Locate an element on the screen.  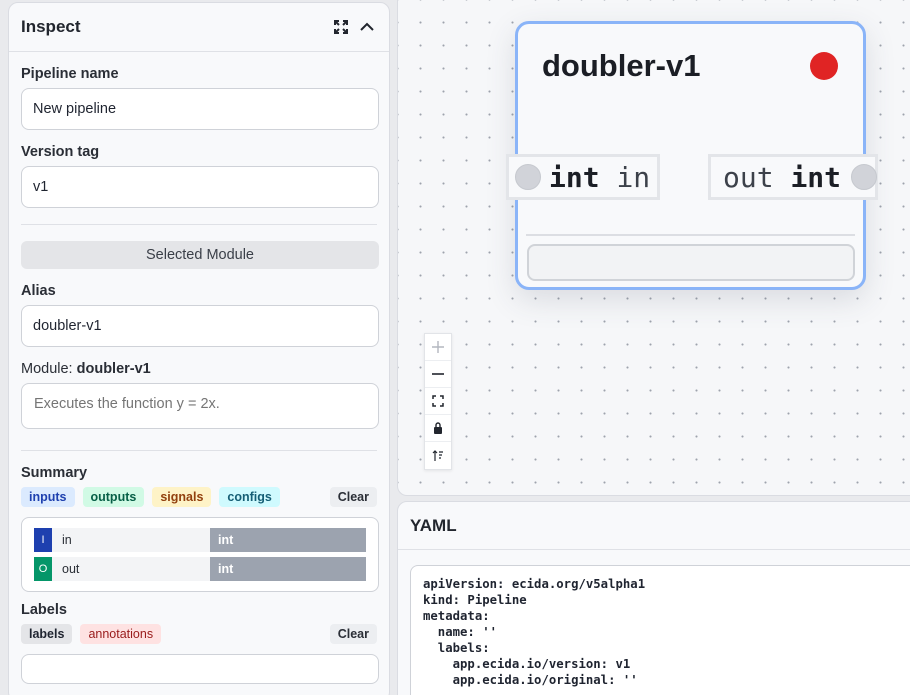
summary-clear-button: Clear is located at coordinates (353, 497).